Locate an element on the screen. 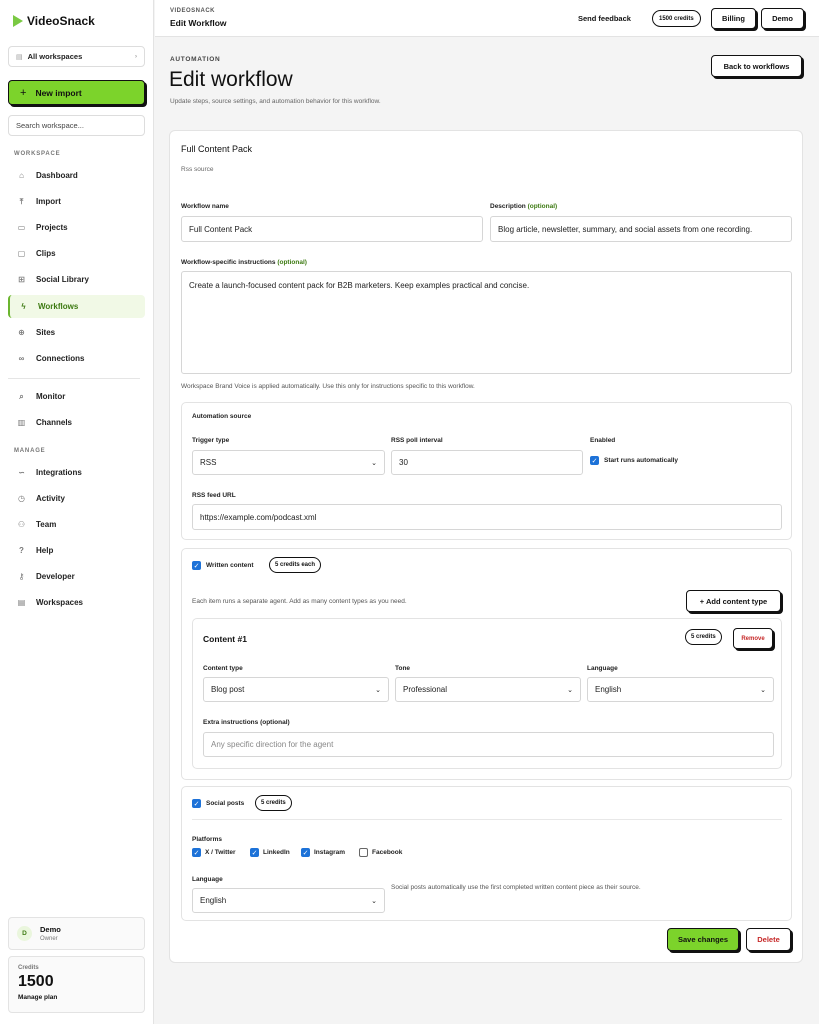 The height and width of the screenshot is (1024, 819). social-language-value: English is located at coordinates (213, 900).